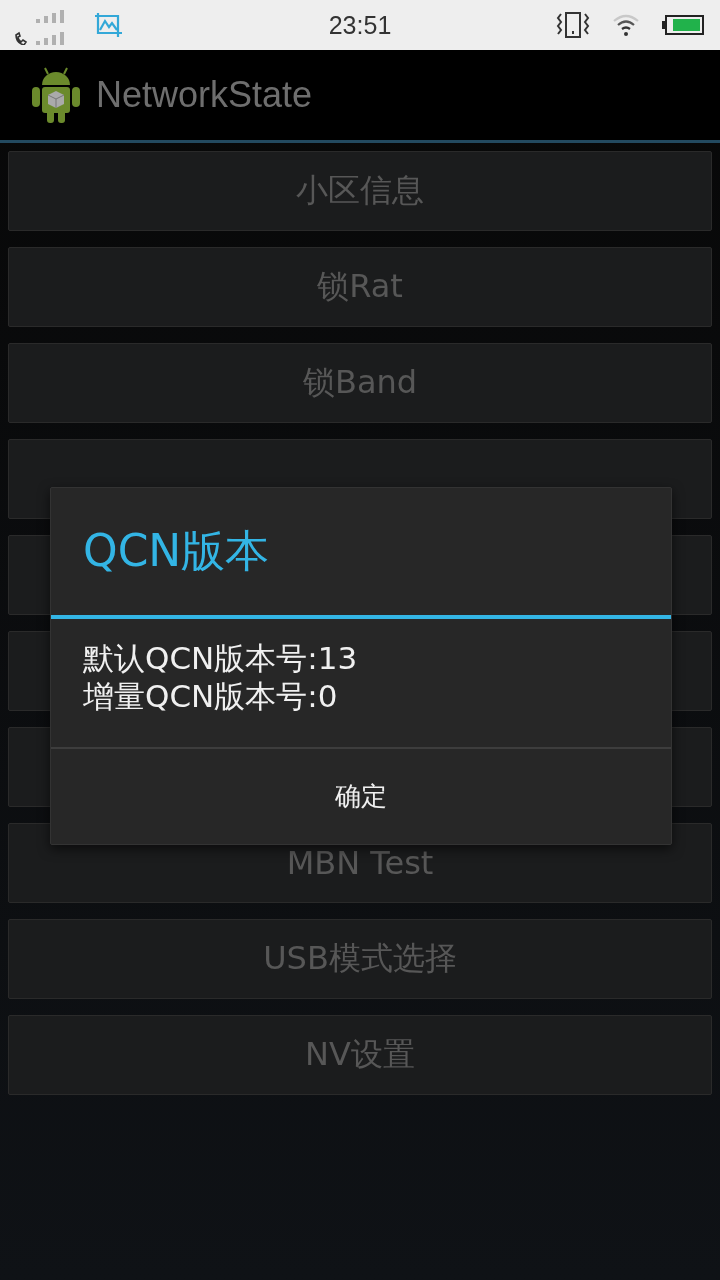 This screenshot has height=1280, width=720. What do you see at coordinates (360, 25) in the screenshot?
I see `clock-time: 23:51` at bounding box center [360, 25].